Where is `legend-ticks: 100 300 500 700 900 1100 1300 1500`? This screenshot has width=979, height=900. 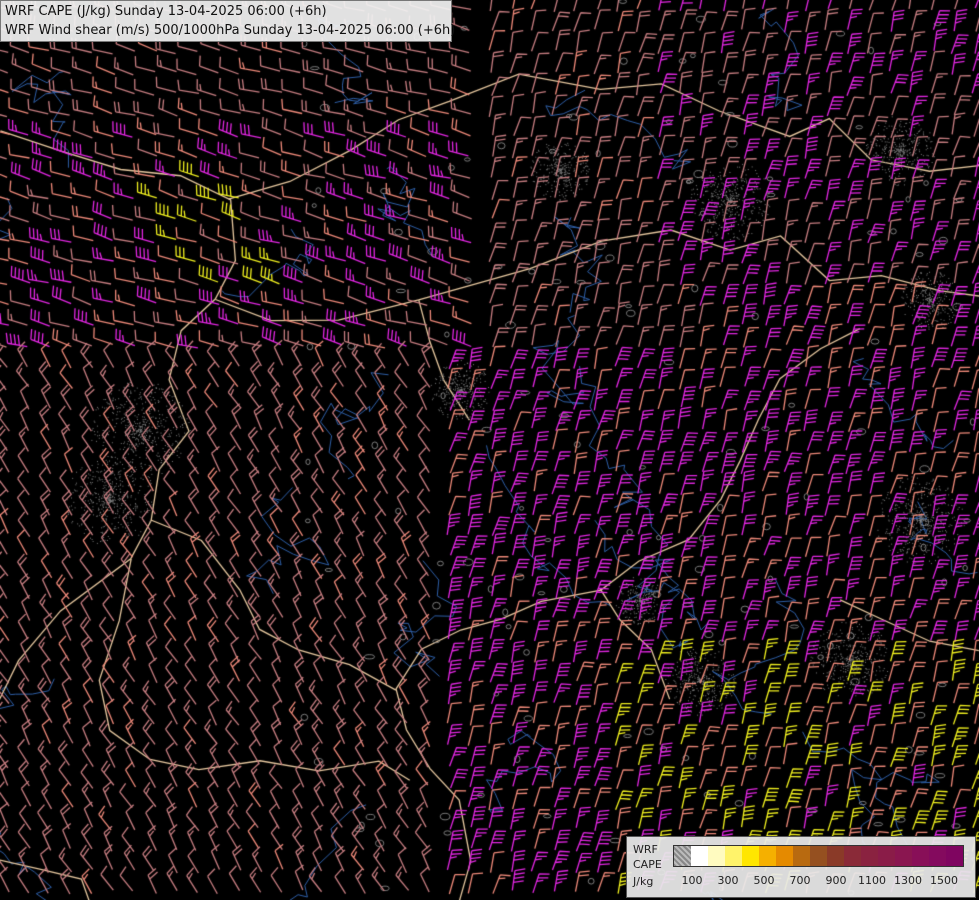
legend-ticks: 100 300 500 700 900 1100 1300 1500 is located at coordinates (802, 881).